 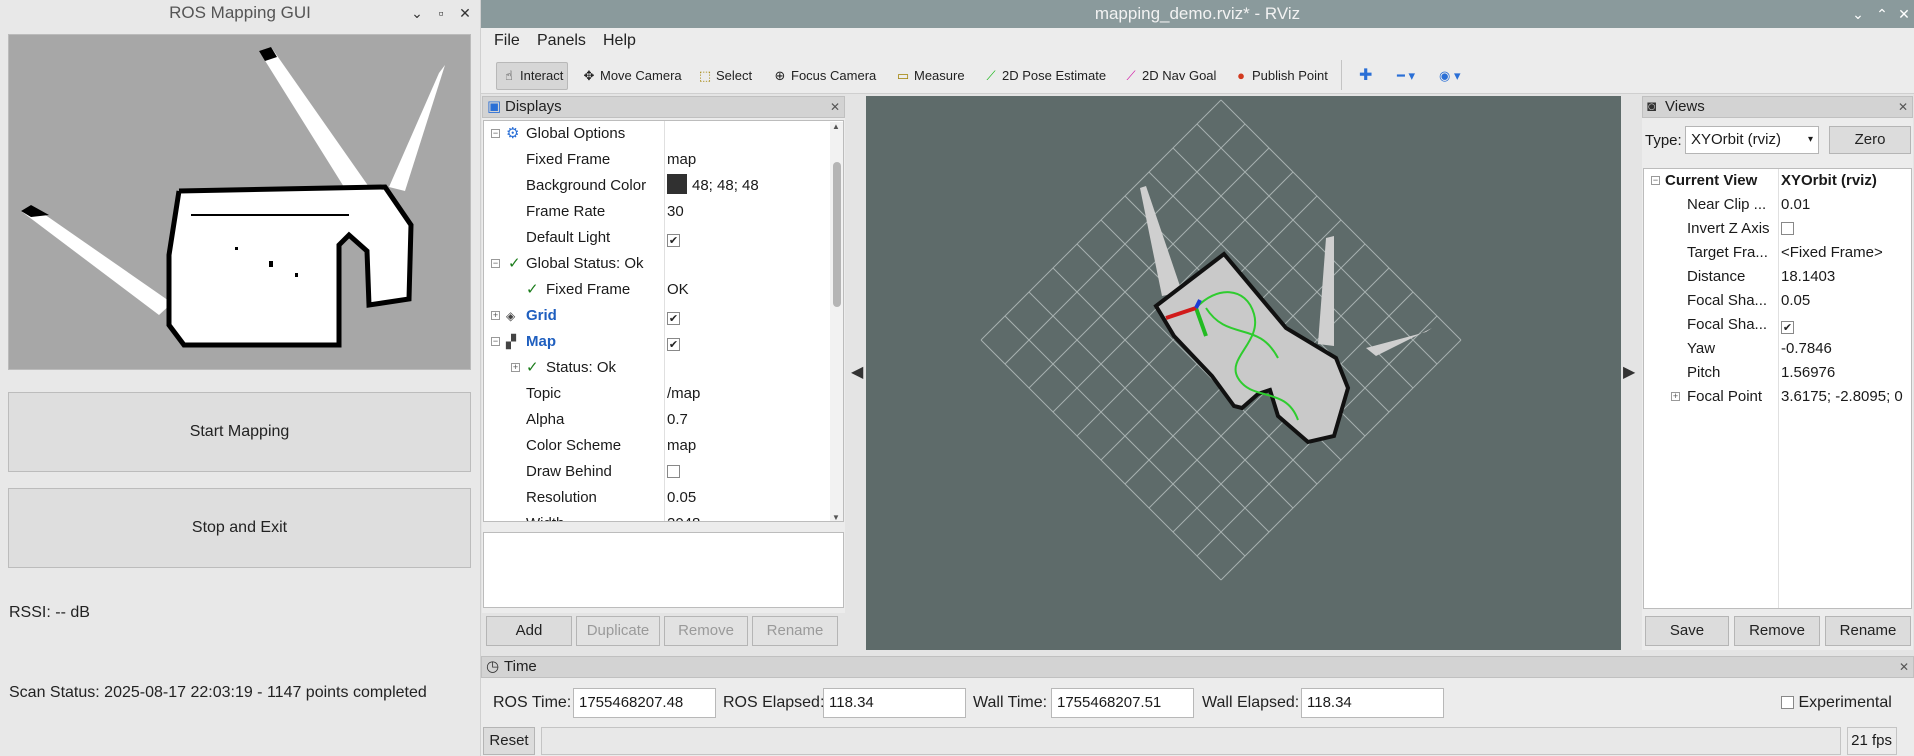 What do you see at coordinates (1777, 349) in the screenshot?
I see `view-row-yaw: Yaw -0.7846` at bounding box center [1777, 349].